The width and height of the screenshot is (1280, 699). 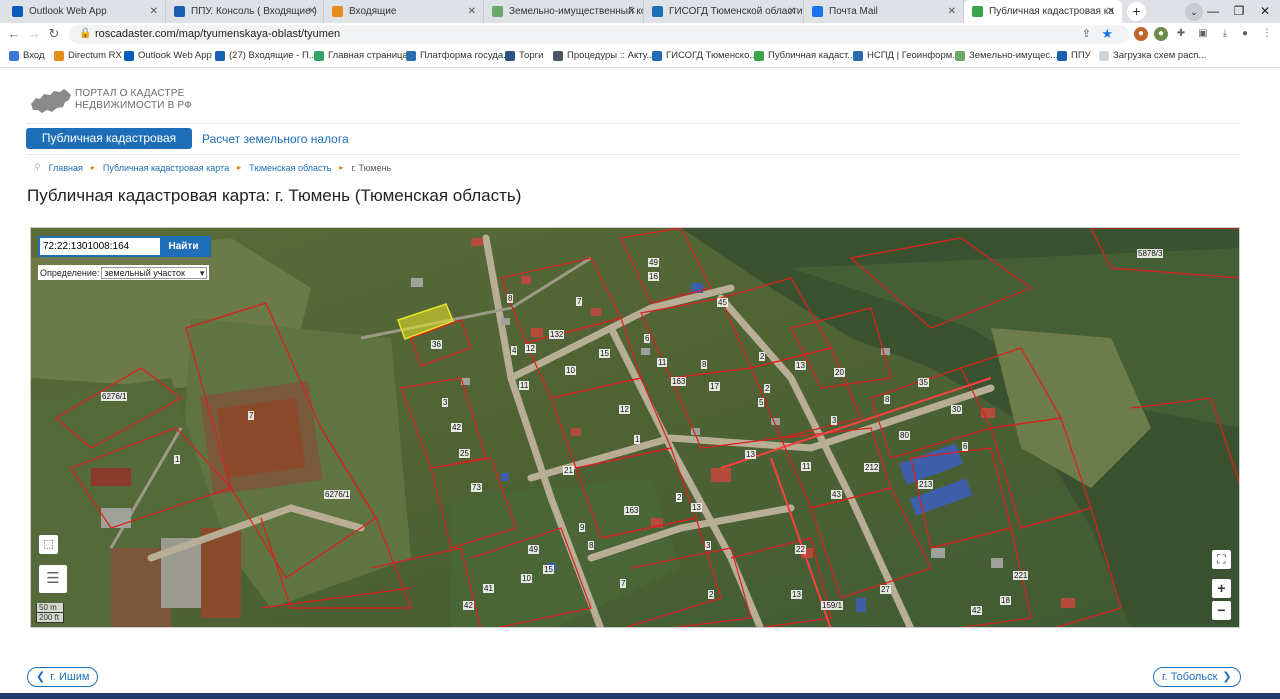 What do you see at coordinates (711, 594) in the screenshot?
I see `parcel-label: 2` at bounding box center [711, 594].